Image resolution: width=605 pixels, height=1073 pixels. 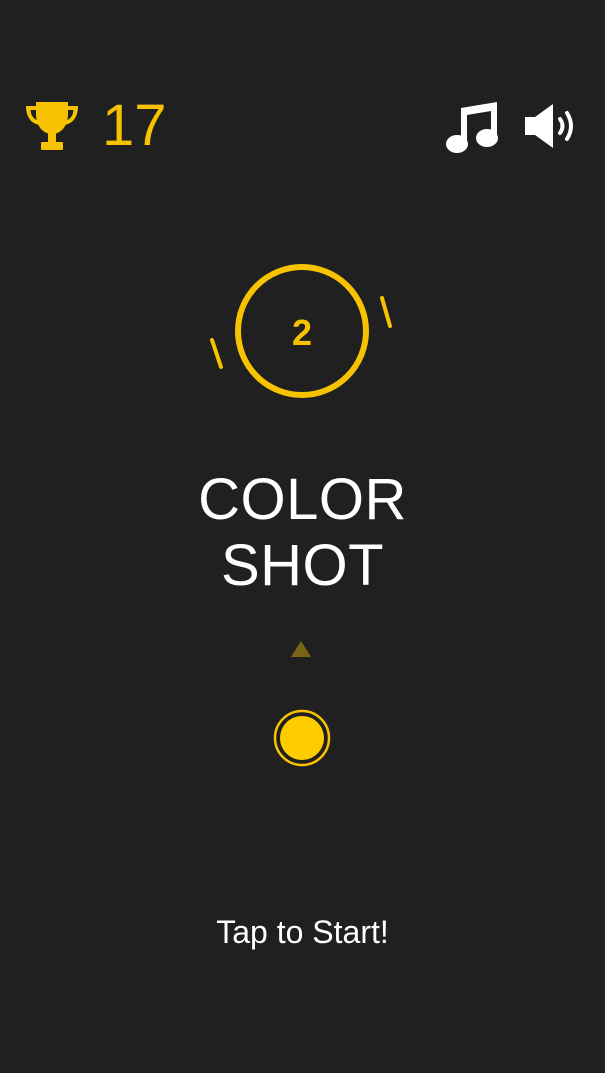 I want to click on music-note-icon, so click(x=473, y=126).